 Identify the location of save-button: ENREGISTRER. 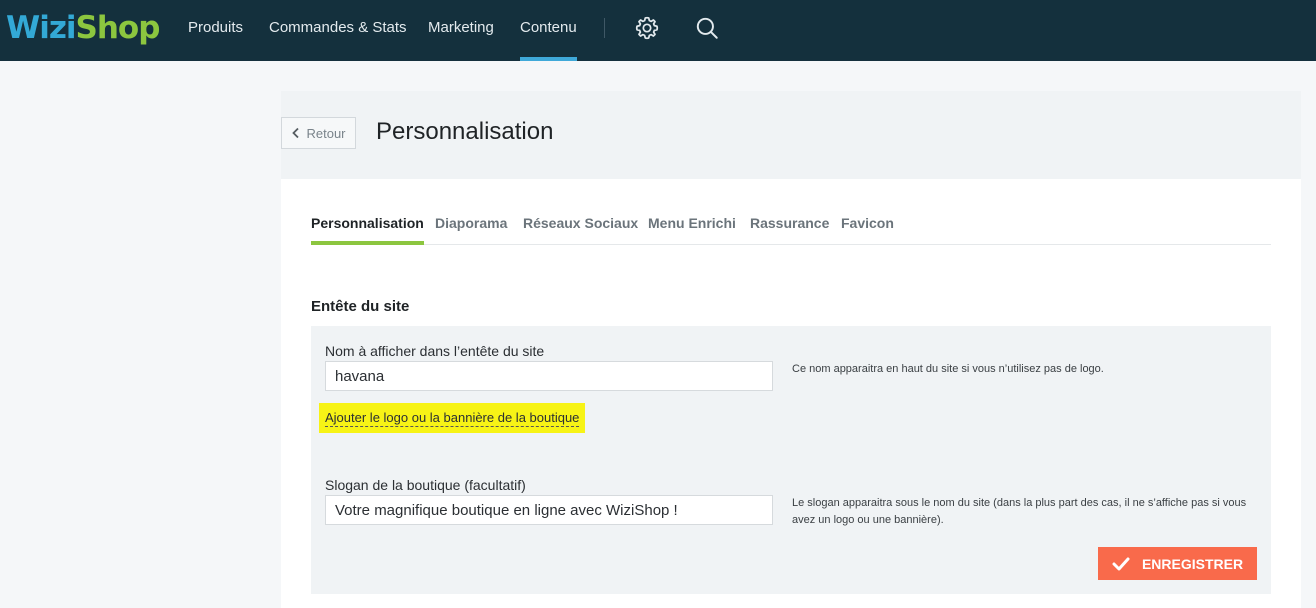
(1177, 563).